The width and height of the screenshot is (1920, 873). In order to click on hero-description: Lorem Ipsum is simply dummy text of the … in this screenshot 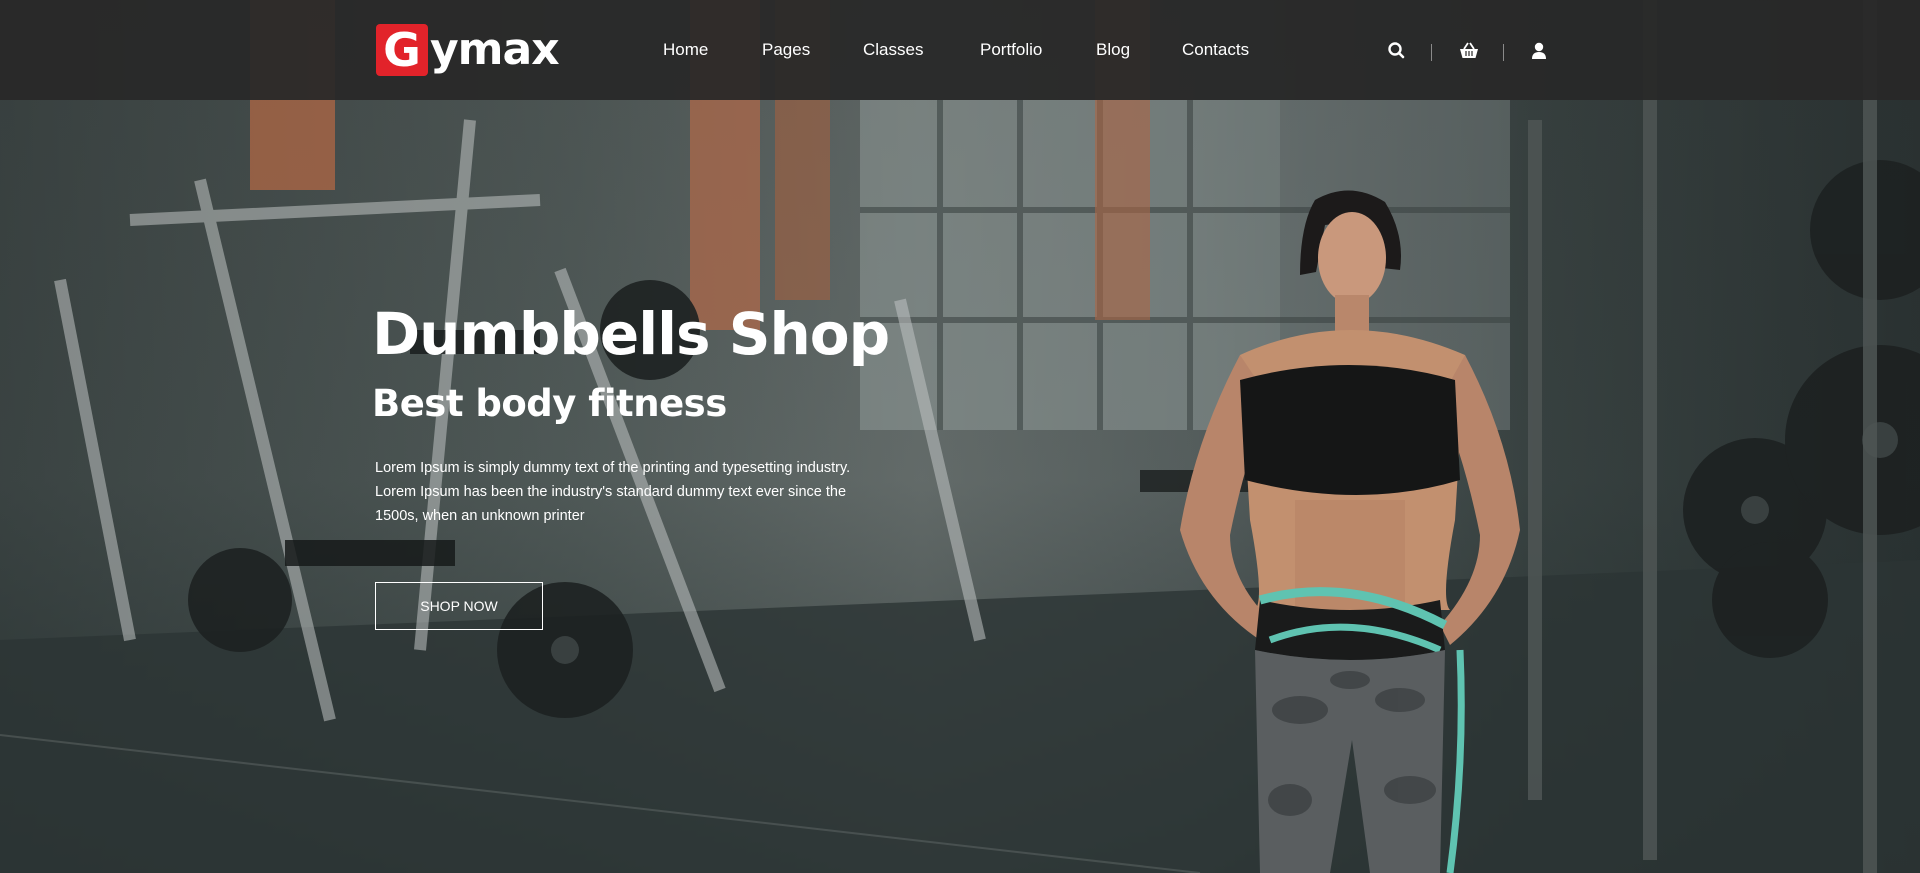, I will do `click(645, 492)`.